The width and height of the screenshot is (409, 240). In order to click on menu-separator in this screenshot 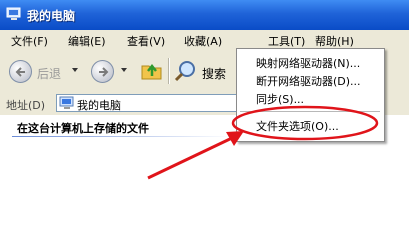, I will do `click(310, 111)`.